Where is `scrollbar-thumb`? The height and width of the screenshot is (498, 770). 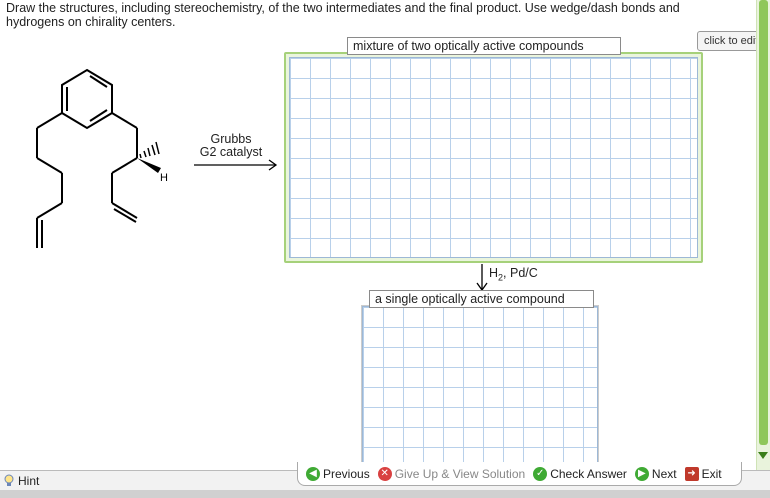 scrollbar-thumb is located at coordinates (763, 222).